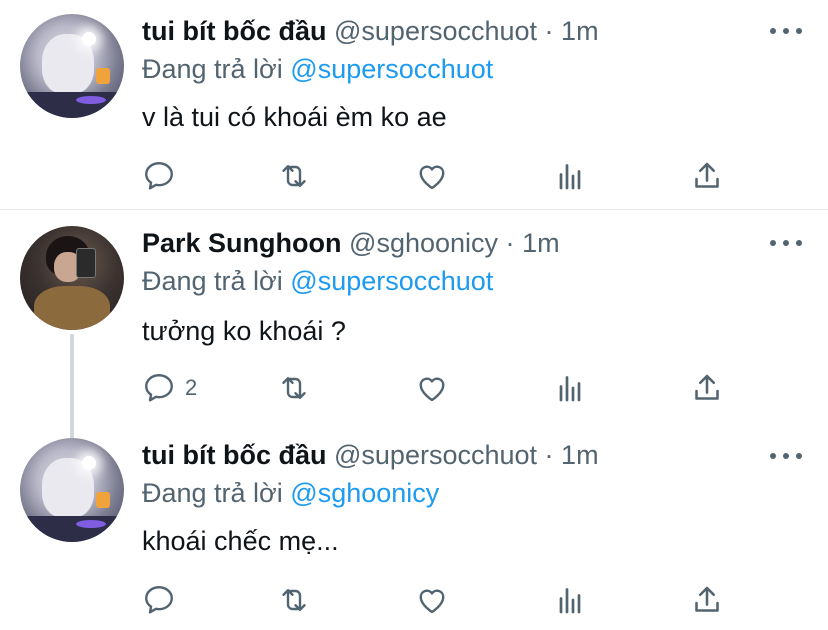 The height and width of the screenshot is (630, 828). Describe the element at coordinates (244, 331) in the screenshot. I see `tweet-text: tưởng ko khoái ?` at that location.